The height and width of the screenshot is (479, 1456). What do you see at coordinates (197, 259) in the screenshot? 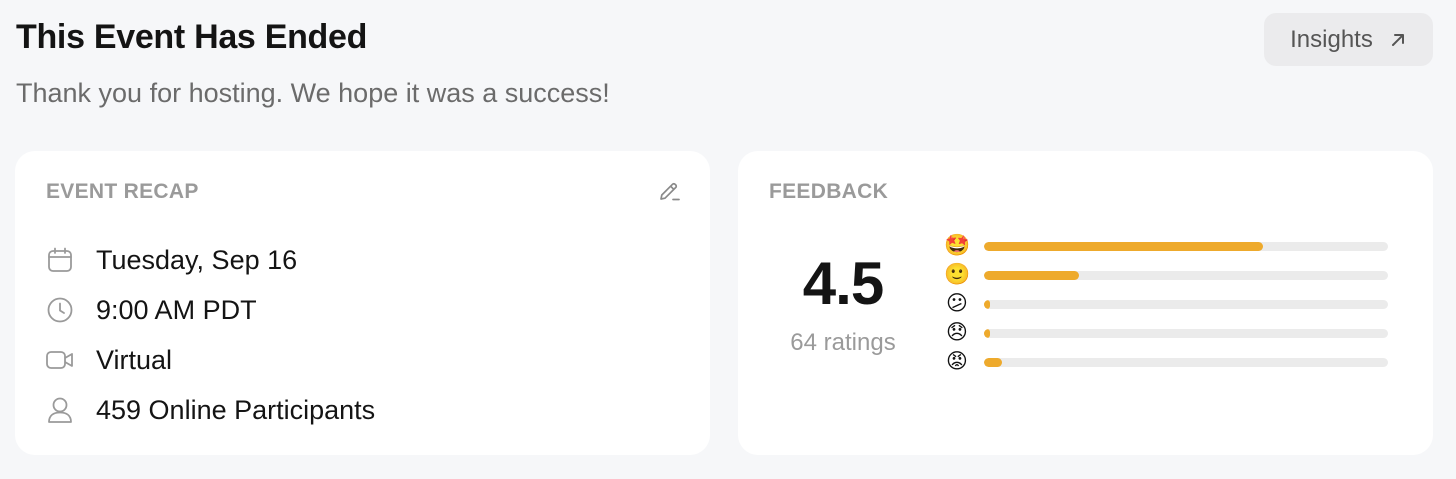
I see `event-date: Tuesday, Sep 16` at bounding box center [197, 259].